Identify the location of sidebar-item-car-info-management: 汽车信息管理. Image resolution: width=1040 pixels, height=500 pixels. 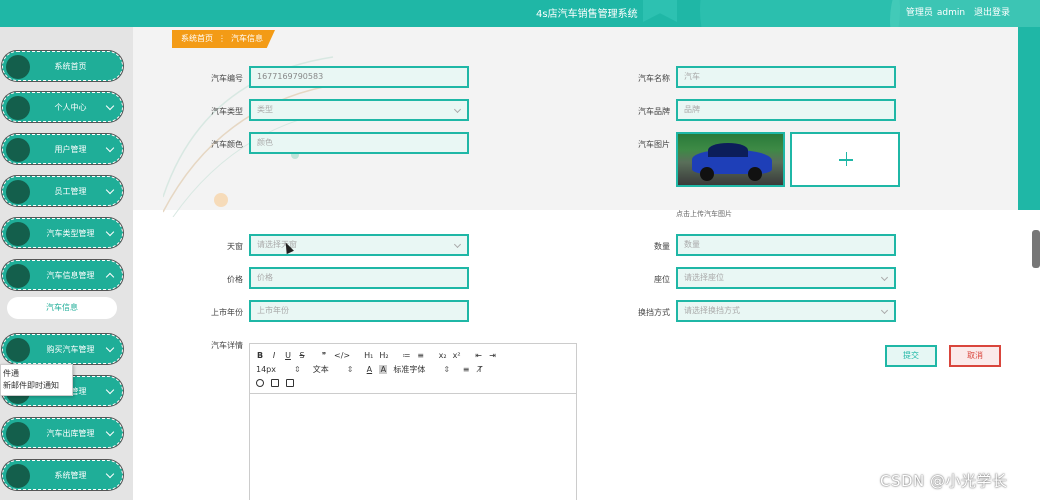
(62, 275).